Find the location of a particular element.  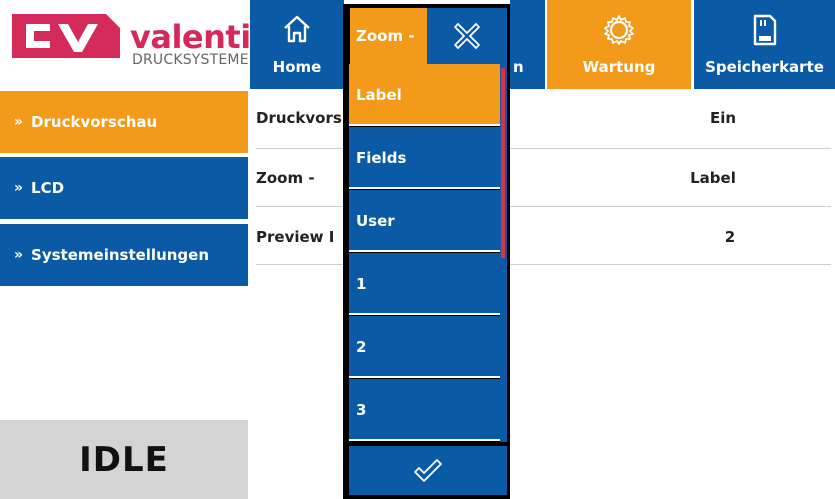

sidebar-item-label: Druckvorschau is located at coordinates (94, 122).